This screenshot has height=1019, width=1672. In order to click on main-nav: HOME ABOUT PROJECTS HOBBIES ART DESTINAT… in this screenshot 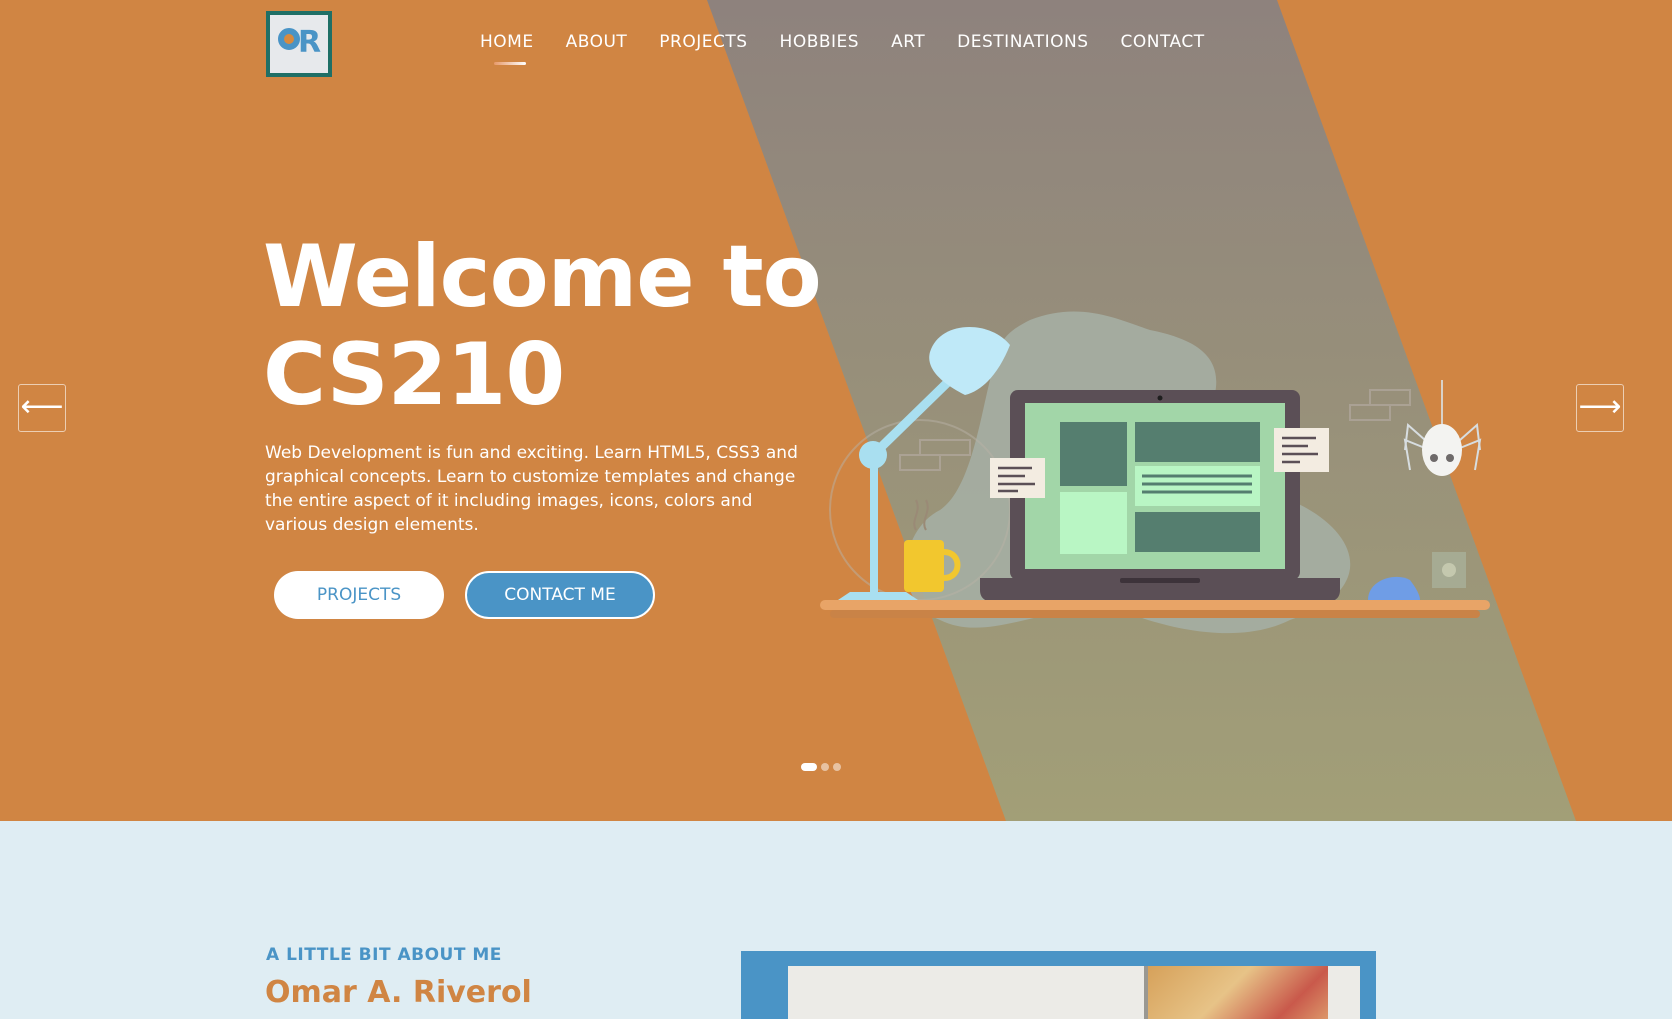, I will do `click(858, 47)`.